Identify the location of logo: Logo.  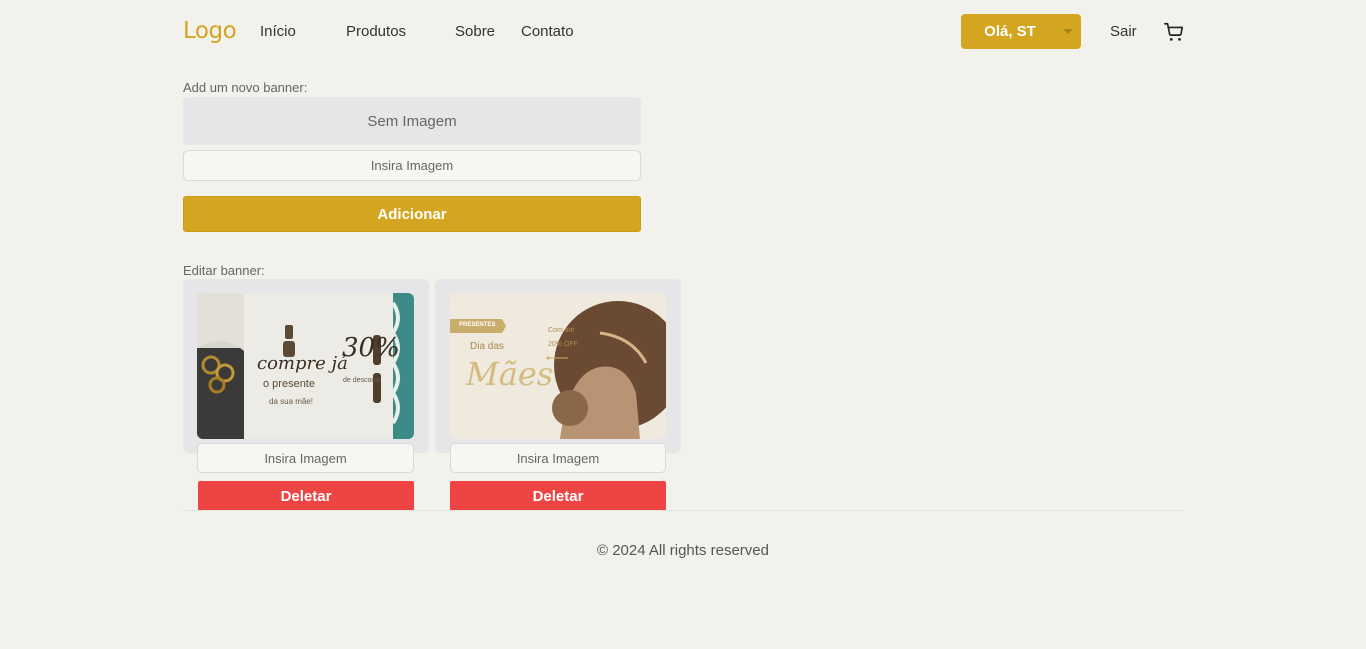
(210, 31).